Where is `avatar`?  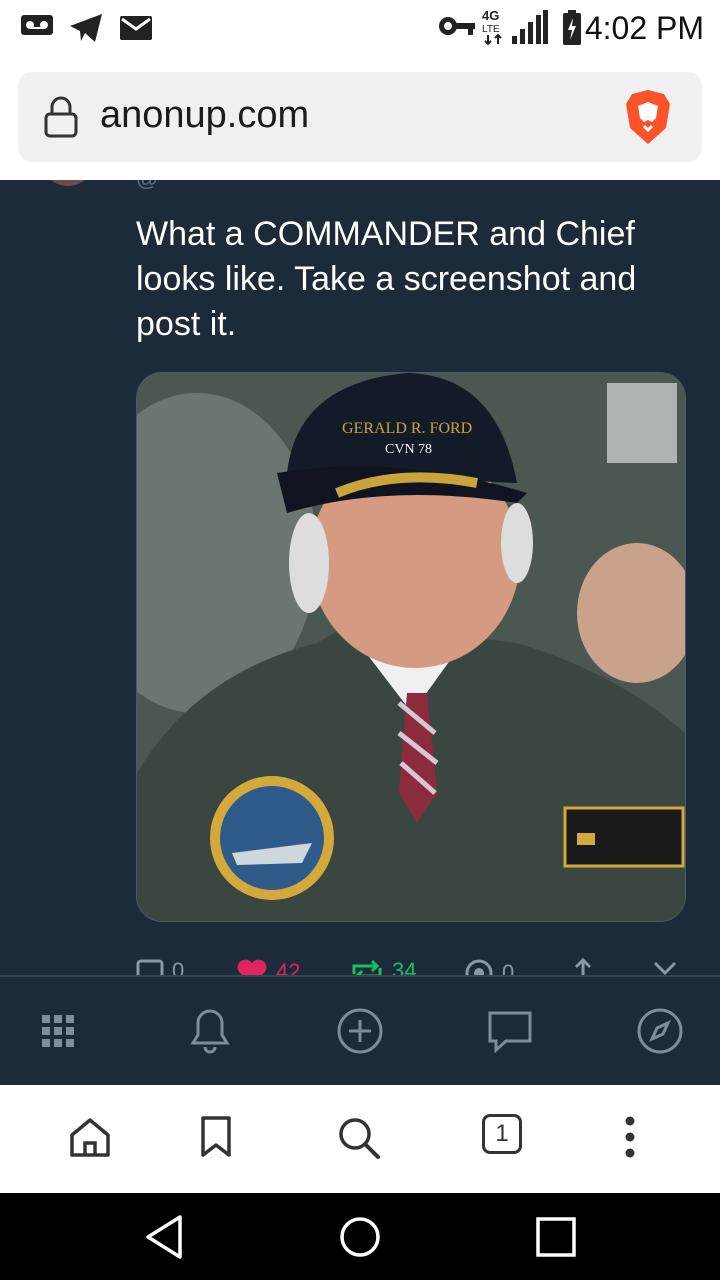
avatar is located at coordinates (68, 183).